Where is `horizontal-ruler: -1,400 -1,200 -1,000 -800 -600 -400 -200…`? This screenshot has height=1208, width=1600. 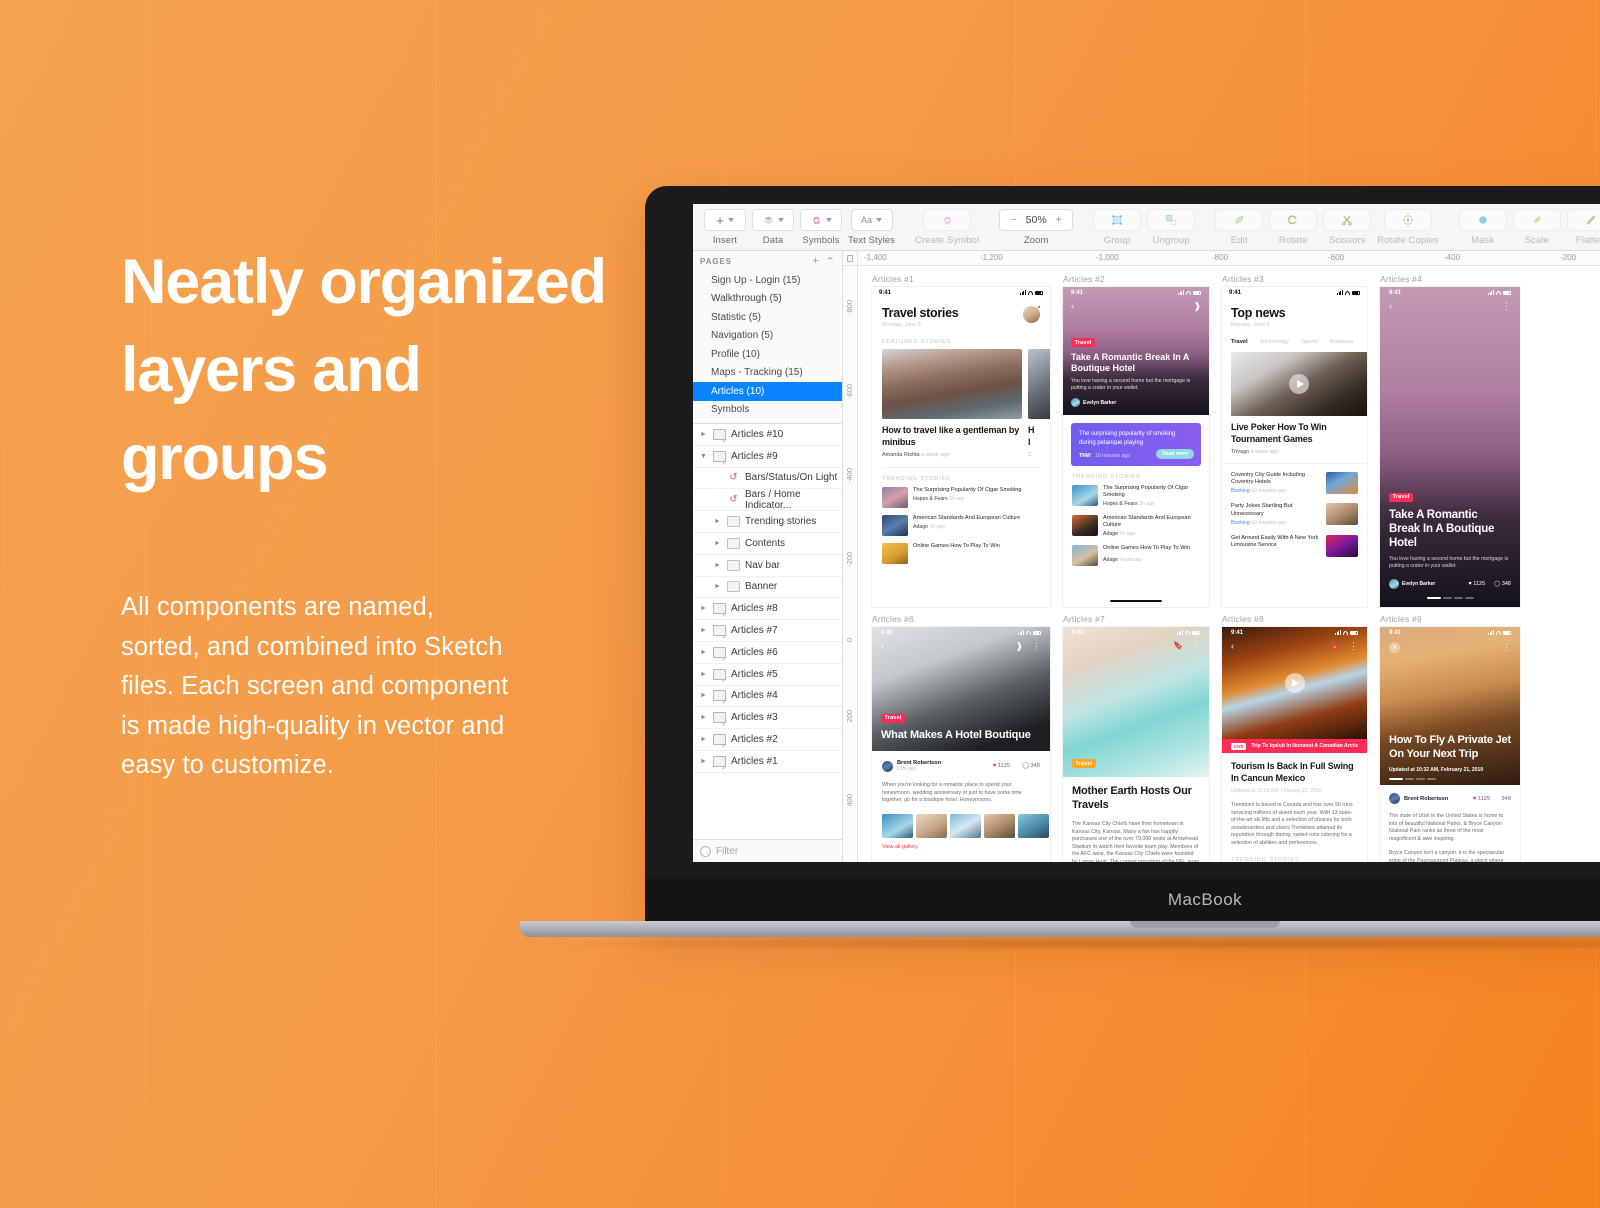
horizontal-ruler: -1,400 -1,200 -1,000 -800 -600 -400 -200… is located at coordinates (1221, 258).